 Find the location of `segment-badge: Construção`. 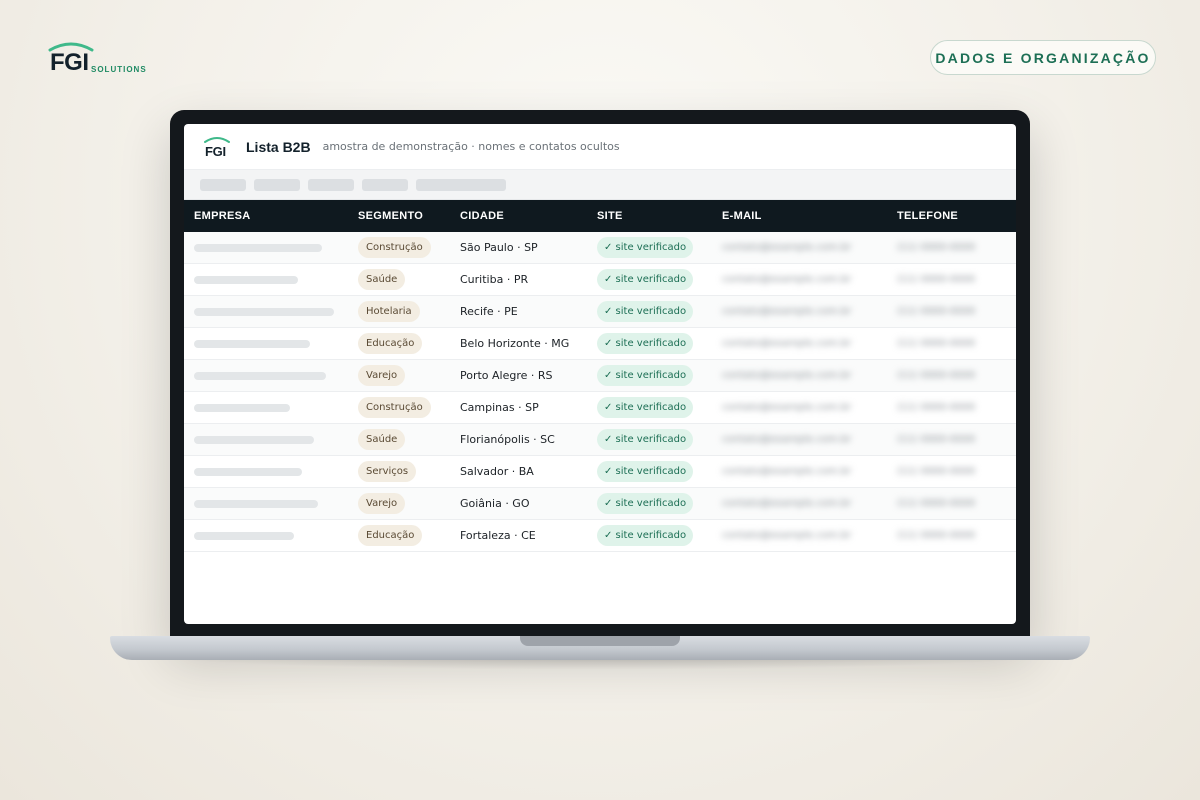

segment-badge: Construção is located at coordinates (394, 407).